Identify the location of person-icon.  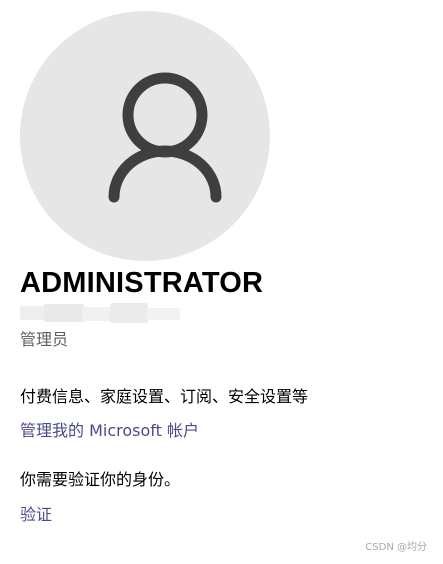
(165, 137).